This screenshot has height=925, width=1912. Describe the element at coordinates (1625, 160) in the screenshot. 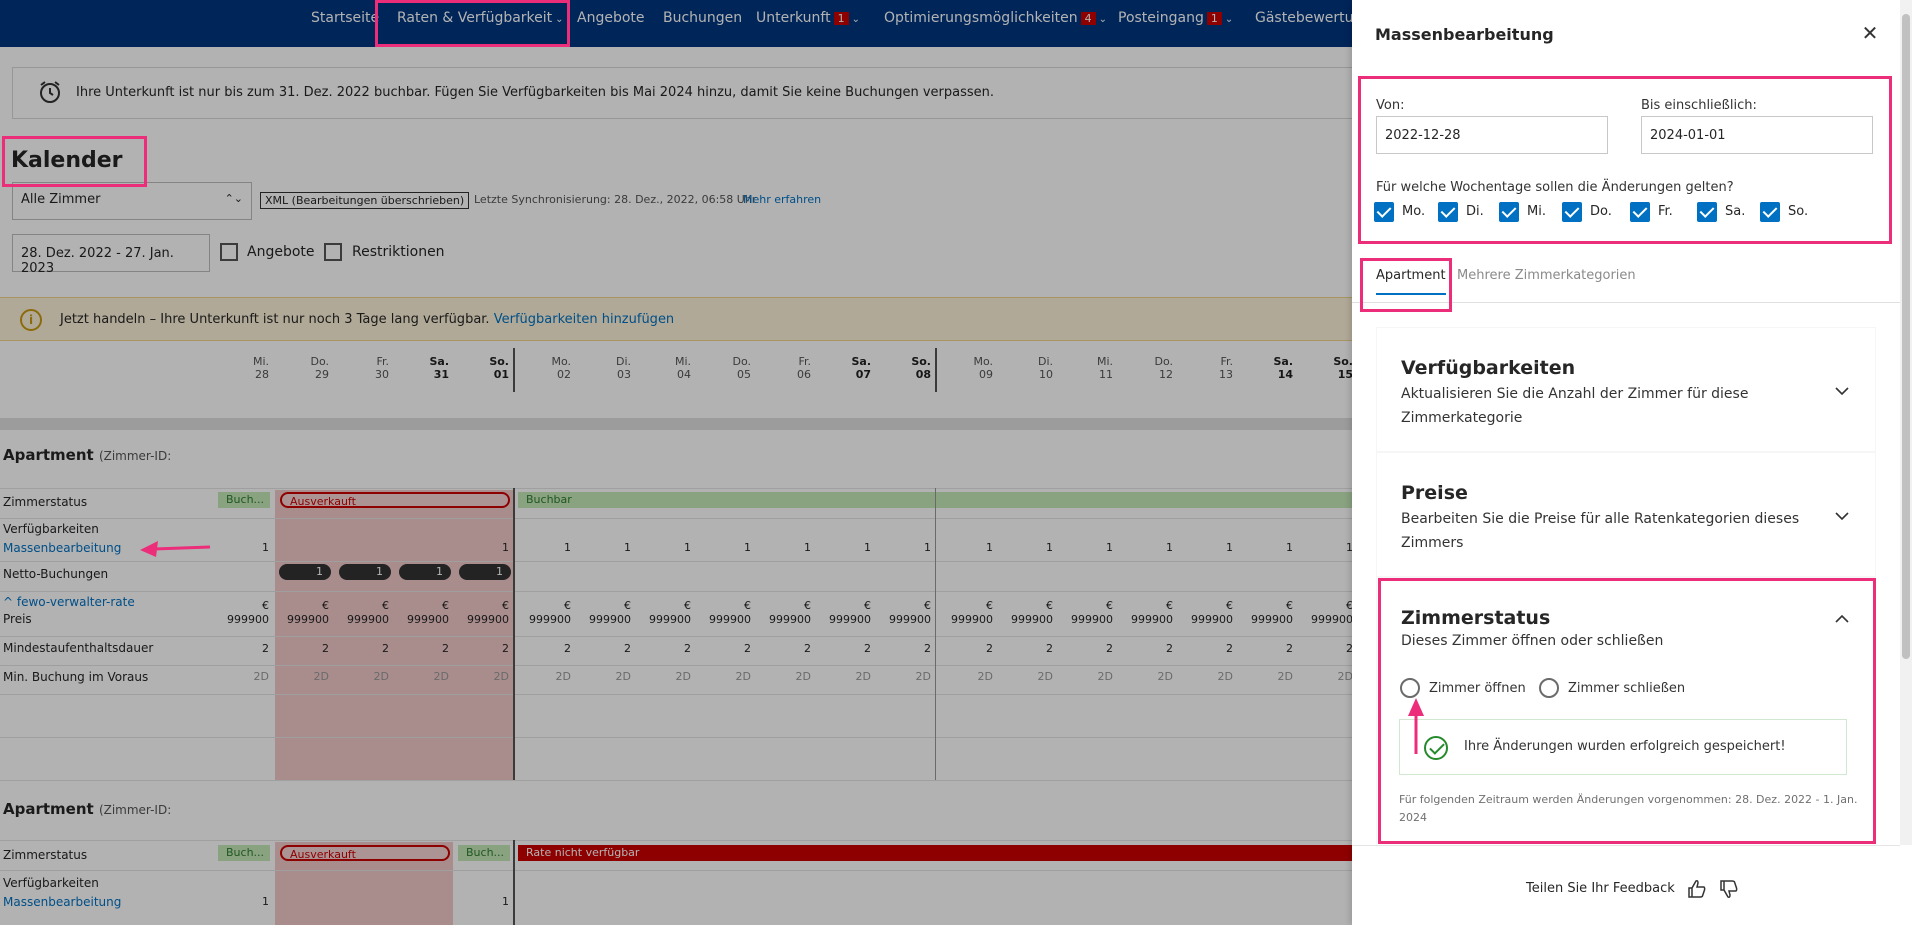

I see `highlight-date-settings` at that location.